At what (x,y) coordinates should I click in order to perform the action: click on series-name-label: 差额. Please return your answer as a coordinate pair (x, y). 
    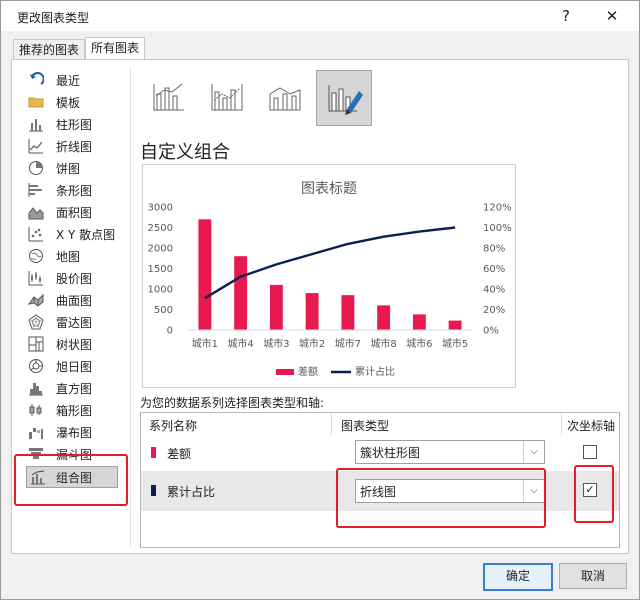
    Looking at the image, I should click on (179, 454).